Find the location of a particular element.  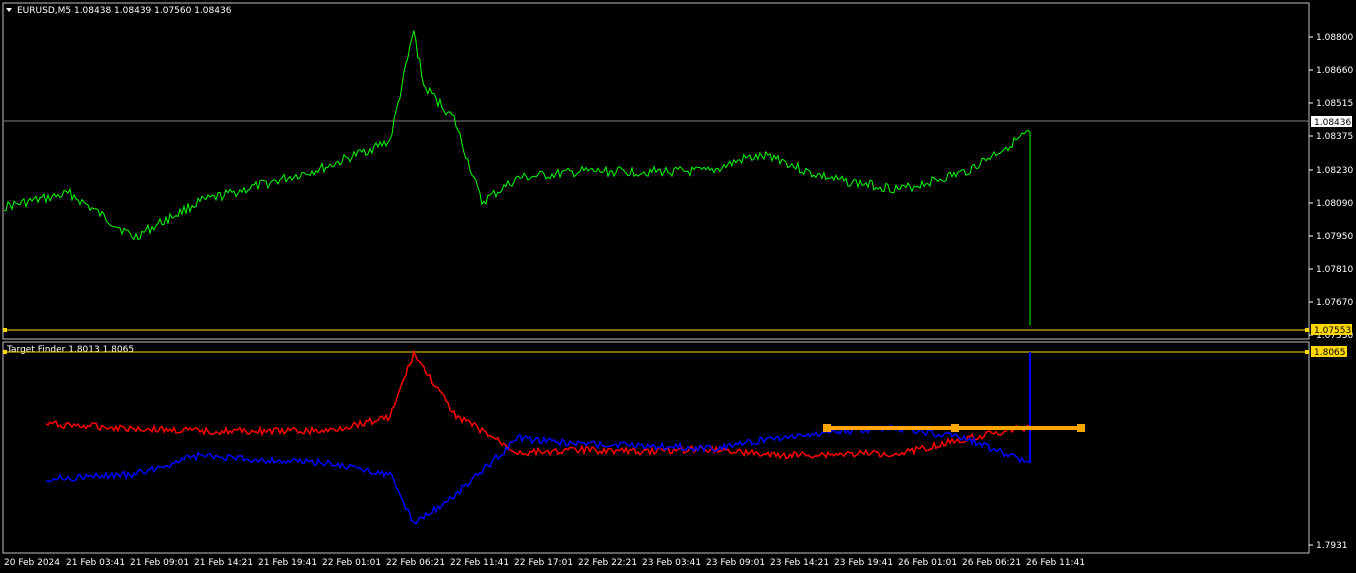

price-tick-label: 1.08230 is located at coordinates (1334, 171).